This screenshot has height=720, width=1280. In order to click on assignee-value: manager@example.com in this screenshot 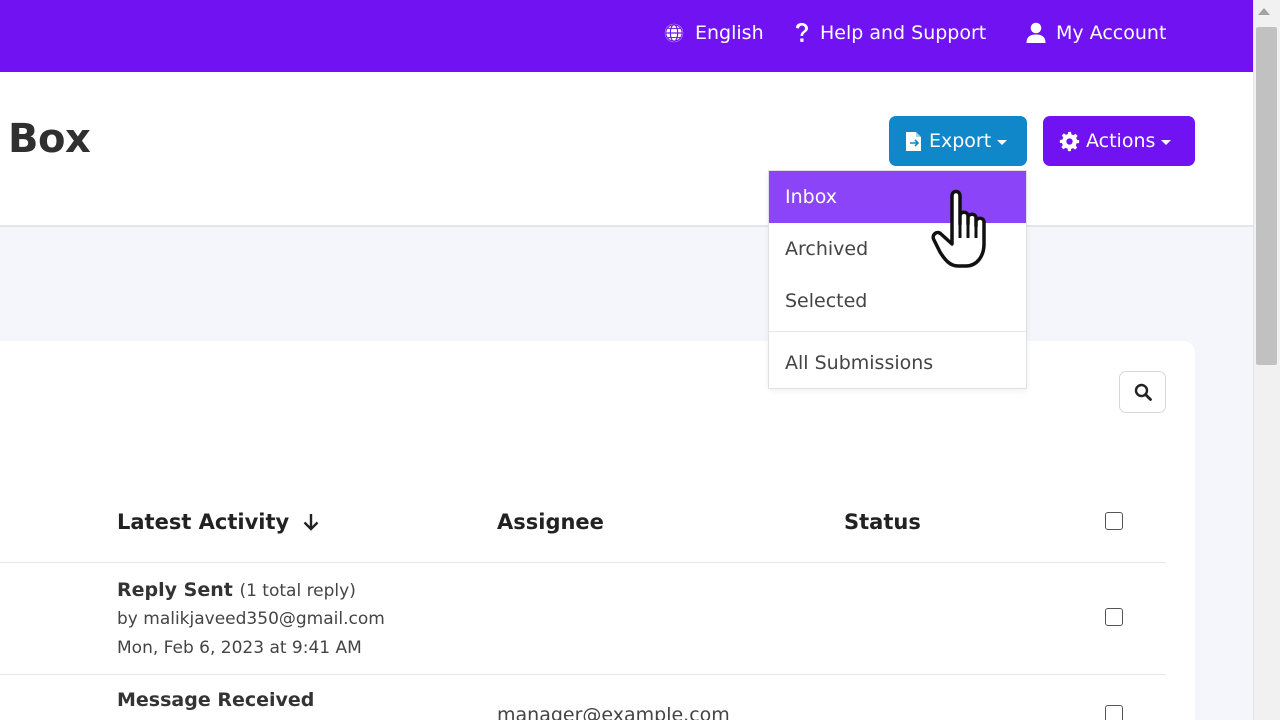, I will do `click(613, 712)`.